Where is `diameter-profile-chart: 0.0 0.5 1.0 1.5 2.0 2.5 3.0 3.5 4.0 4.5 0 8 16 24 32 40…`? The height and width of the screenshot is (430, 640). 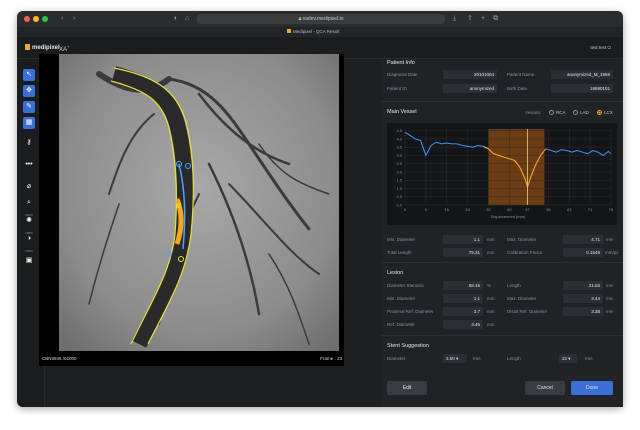
diameter-profile-chart: 0.0 0.5 1.0 1.5 2.0 2.5 3.0 3.5 4.0 4.5 0 8 16 24 32 40… is located at coordinates (502, 174).